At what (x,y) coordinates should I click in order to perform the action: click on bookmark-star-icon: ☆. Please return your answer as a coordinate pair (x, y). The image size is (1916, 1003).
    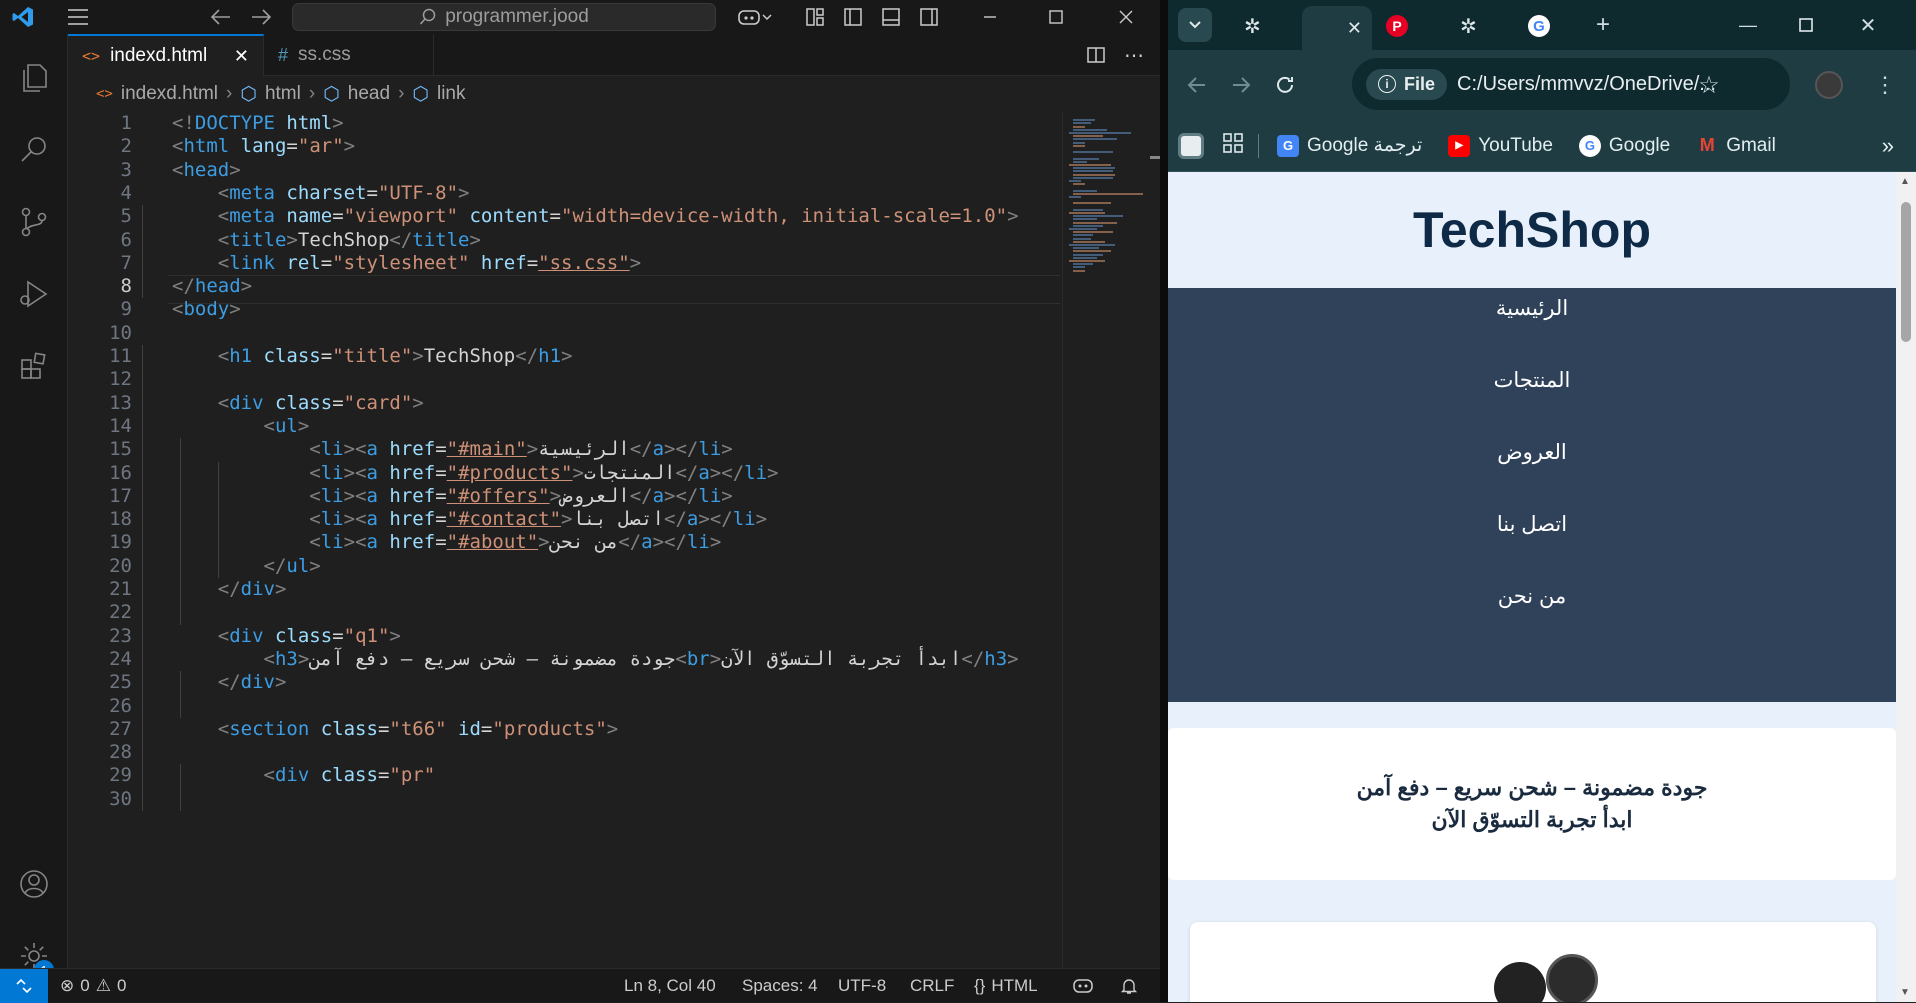
    Looking at the image, I should click on (1709, 85).